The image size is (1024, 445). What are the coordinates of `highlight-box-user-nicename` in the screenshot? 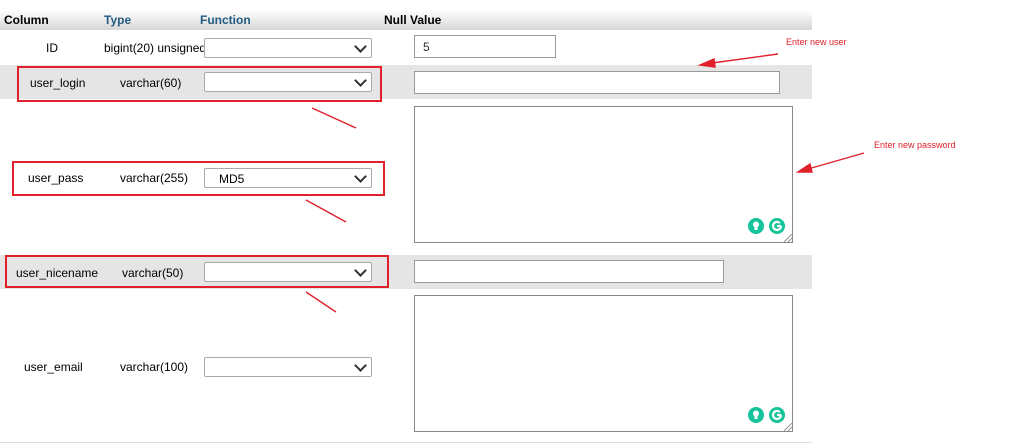 It's located at (197, 271).